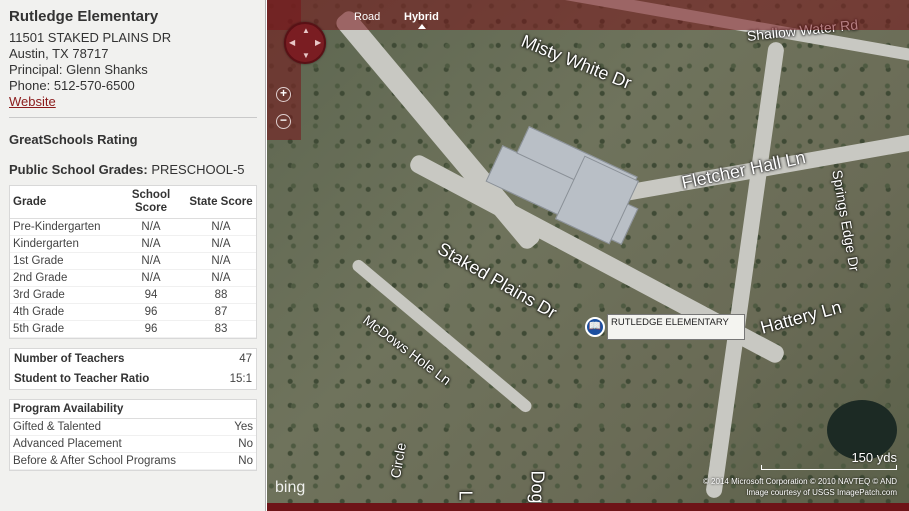 The image size is (909, 511). Describe the element at coordinates (69, 359) in the screenshot. I see `teachers-label: Number of Teachers` at that location.